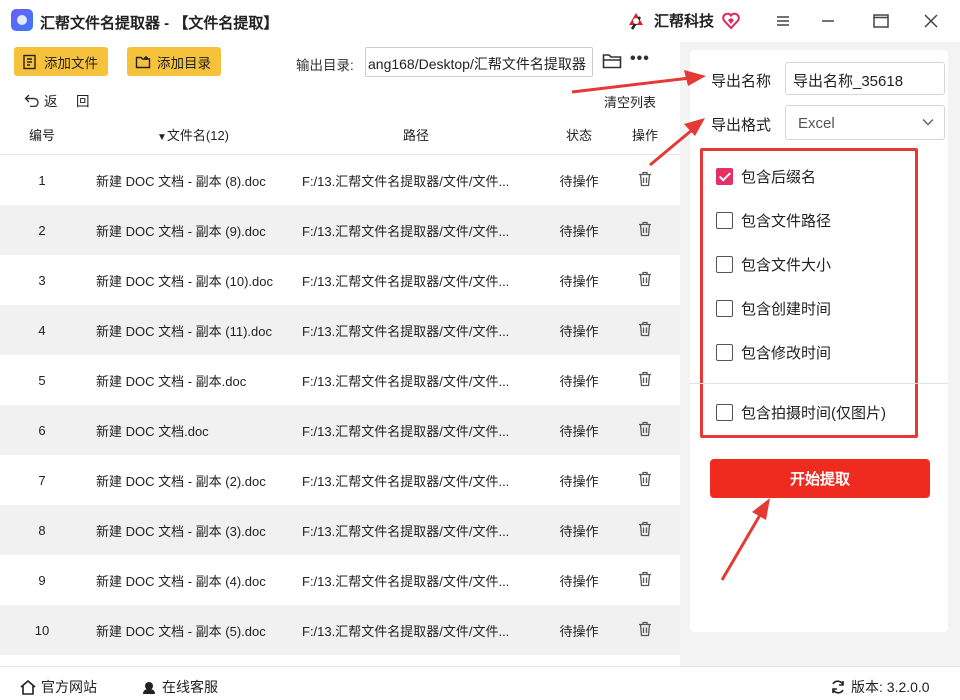  What do you see at coordinates (801, 412) in the screenshot?
I see `option-checkbox: 包含拍摄时间(仅图片)` at bounding box center [801, 412].